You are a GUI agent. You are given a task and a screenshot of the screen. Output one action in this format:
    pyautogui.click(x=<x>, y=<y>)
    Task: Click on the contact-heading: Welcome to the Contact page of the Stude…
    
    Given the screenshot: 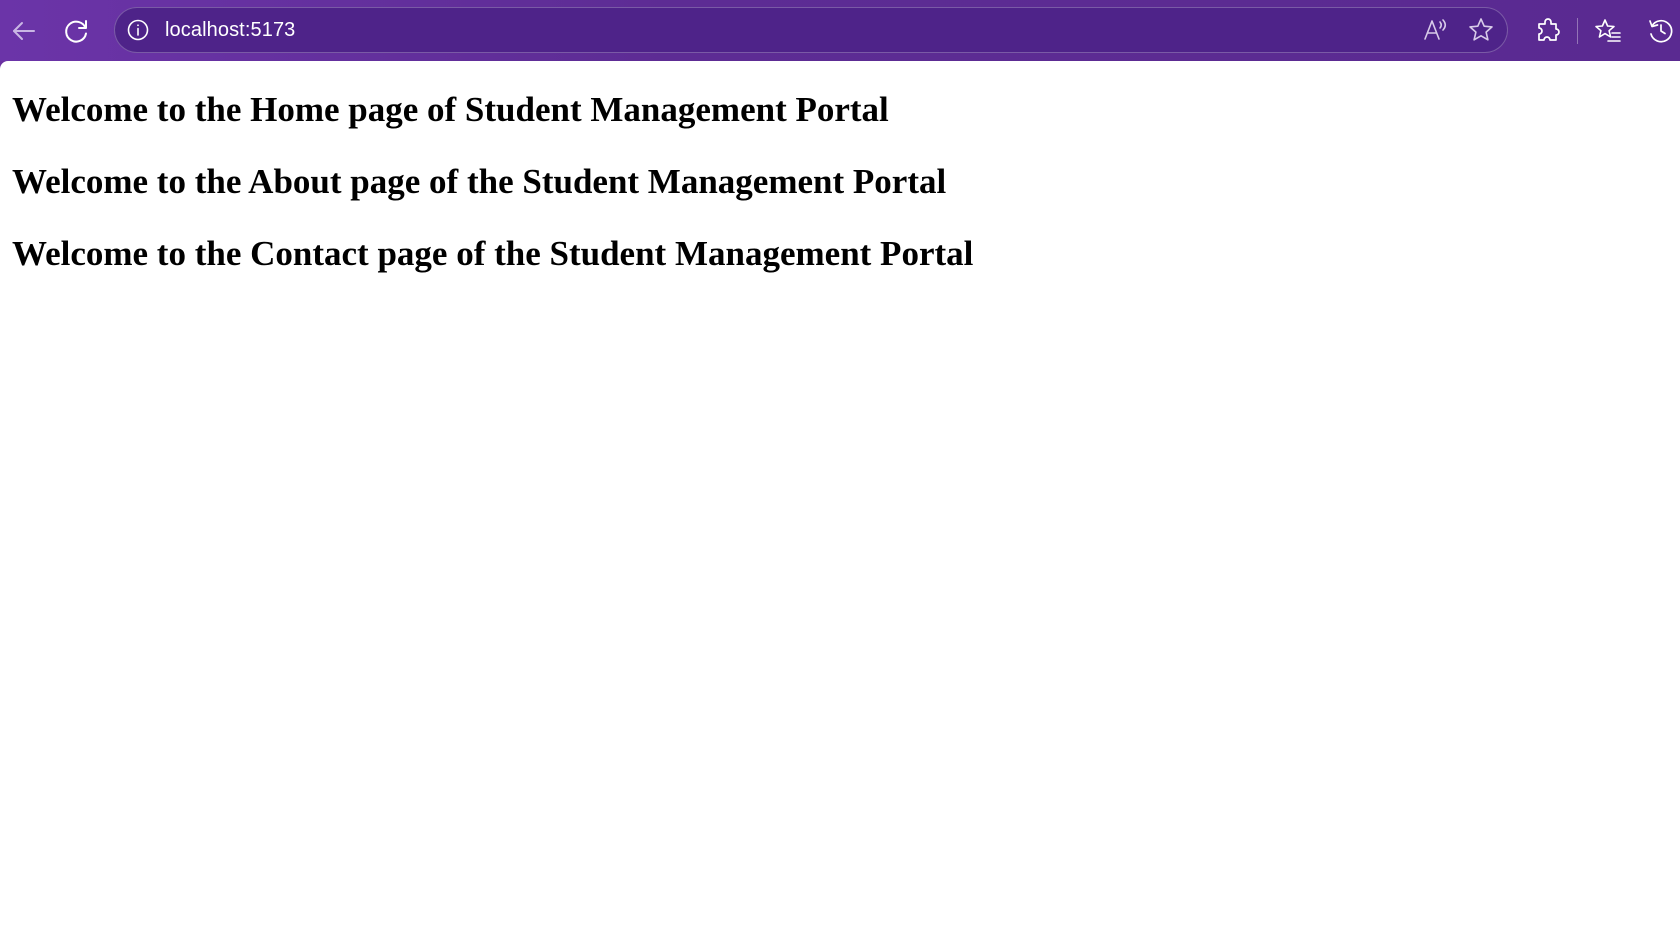 What is the action you would take?
    pyautogui.click(x=493, y=253)
    